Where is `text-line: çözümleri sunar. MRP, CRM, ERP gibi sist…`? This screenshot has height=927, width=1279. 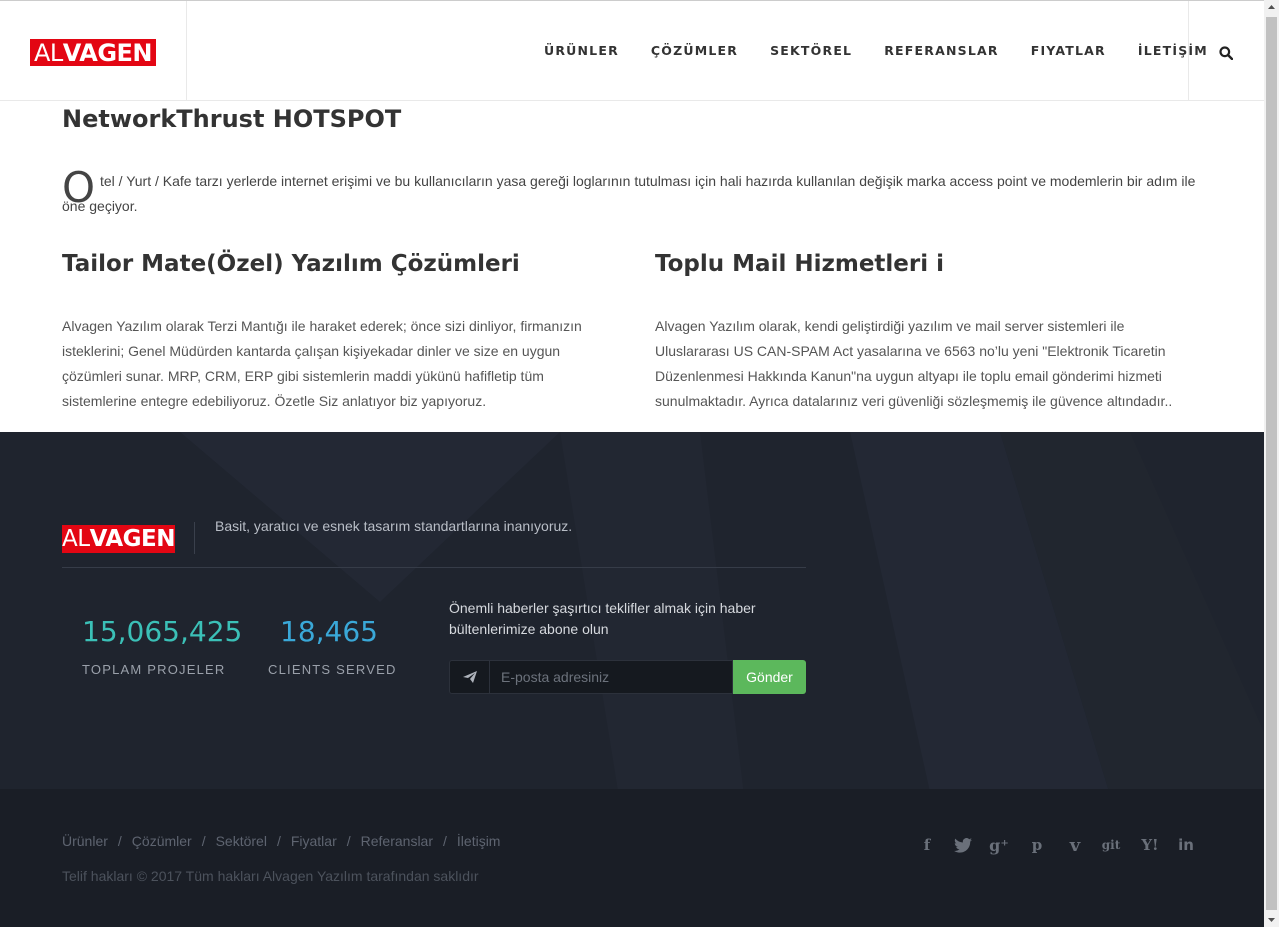 text-line: çözümleri sunar. MRP, CRM, ERP gibi sist… is located at coordinates (303, 376).